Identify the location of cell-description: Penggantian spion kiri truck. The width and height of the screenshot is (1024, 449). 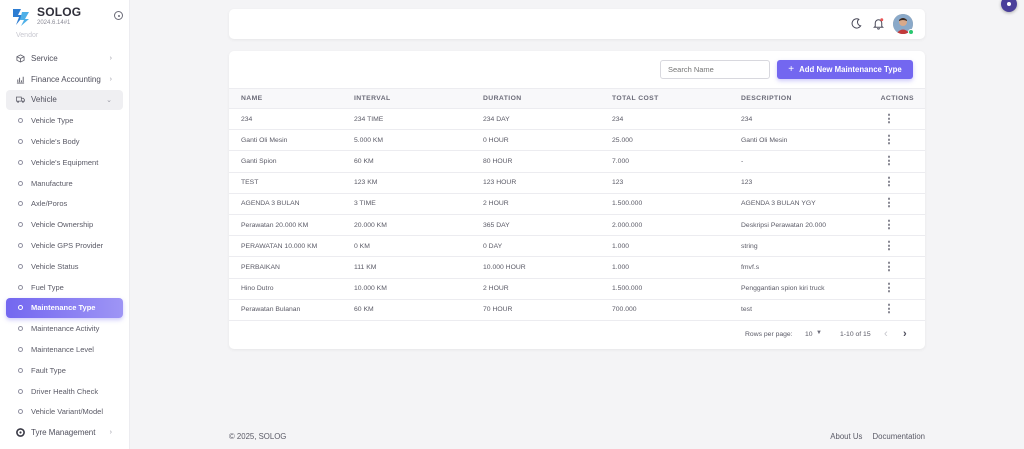
(800, 289).